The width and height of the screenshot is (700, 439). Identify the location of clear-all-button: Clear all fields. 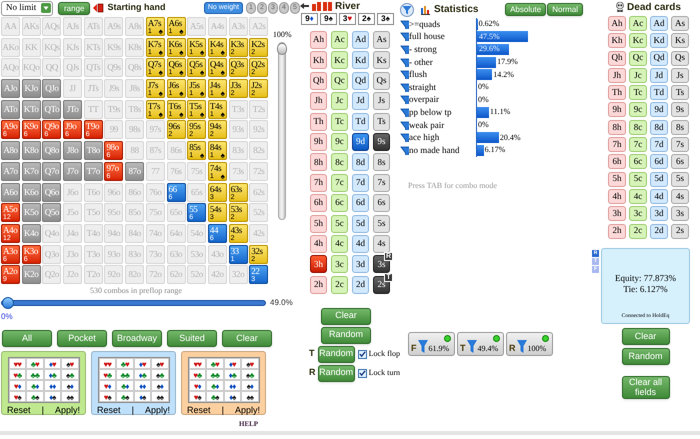
(646, 387).